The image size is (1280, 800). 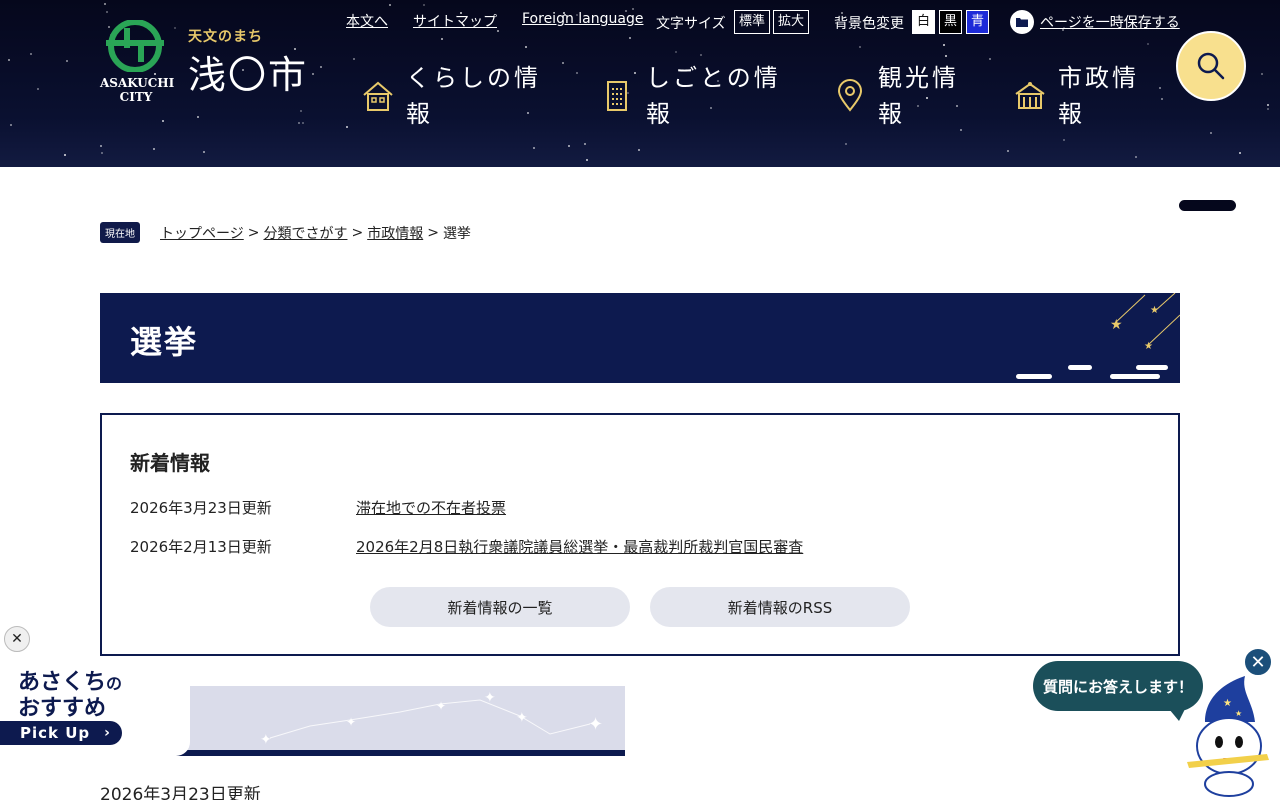 I want to click on foreign-language-link: Foreign language, so click(x=582, y=19).